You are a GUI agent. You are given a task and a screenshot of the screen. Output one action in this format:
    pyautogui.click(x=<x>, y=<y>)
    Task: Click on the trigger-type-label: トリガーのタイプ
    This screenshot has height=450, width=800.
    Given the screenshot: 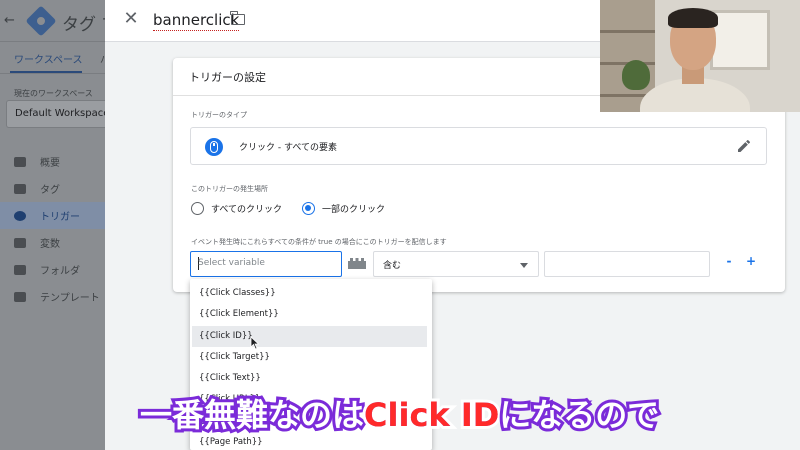 What is the action you would take?
    pyautogui.click(x=219, y=115)
    